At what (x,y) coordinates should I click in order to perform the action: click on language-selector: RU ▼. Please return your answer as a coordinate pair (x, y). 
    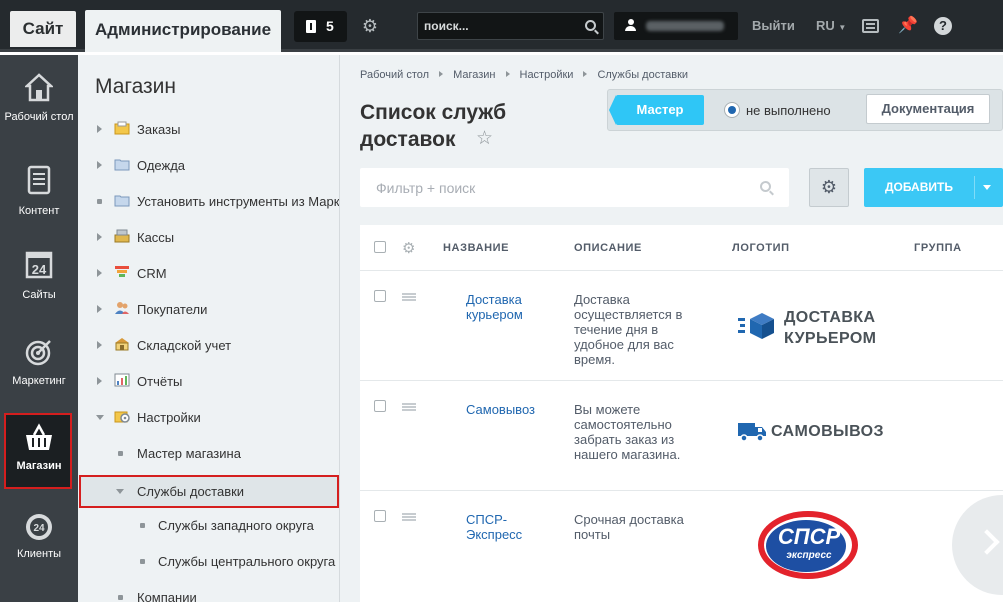
    Looking at the image, I should click on (831, 25).